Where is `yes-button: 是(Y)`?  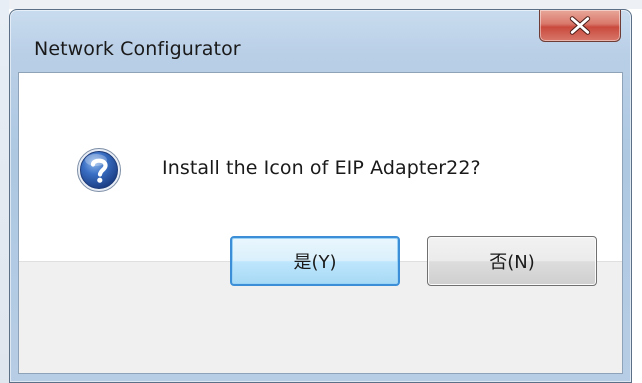
yes-button: 是(Y) is located at coordinates (315, 261).